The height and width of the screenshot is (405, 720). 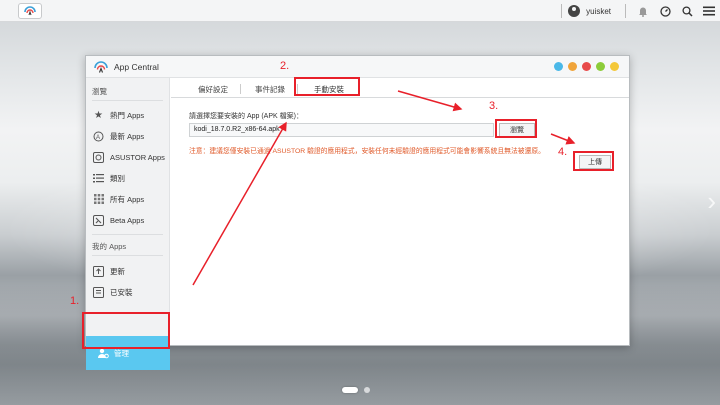 What do you see at coordinates (98, 220) in the screenshot?
I see `beta-icon` at bounding box center [98, 220].